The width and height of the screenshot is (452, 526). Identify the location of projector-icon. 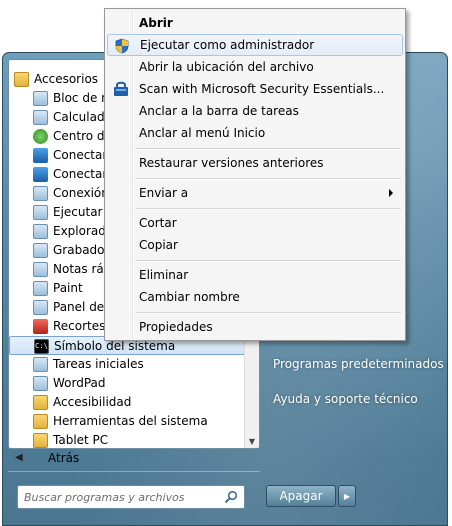
(40, 155).